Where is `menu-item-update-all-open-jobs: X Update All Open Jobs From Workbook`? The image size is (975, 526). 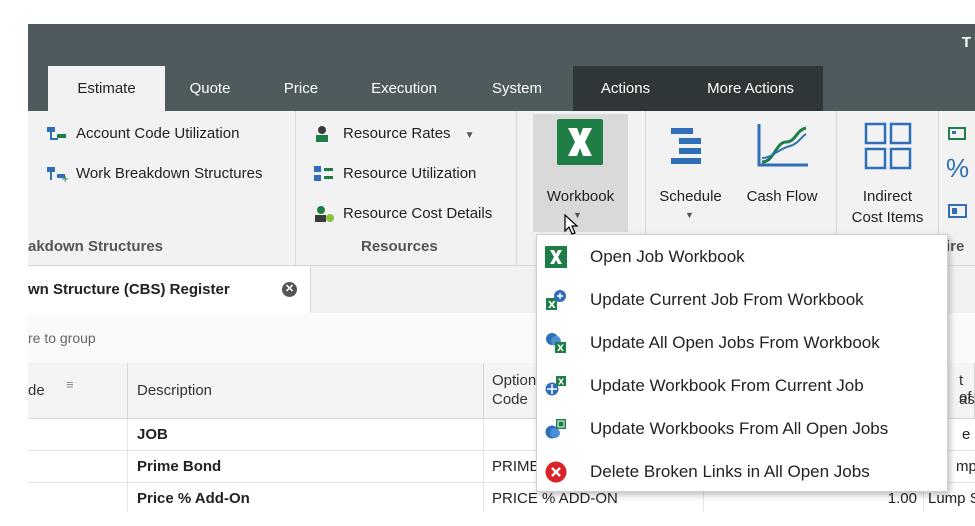
menu-item-update-all-open-jobs: X Update All Open Jobs From Workbook is located at coordinates (742, 342).